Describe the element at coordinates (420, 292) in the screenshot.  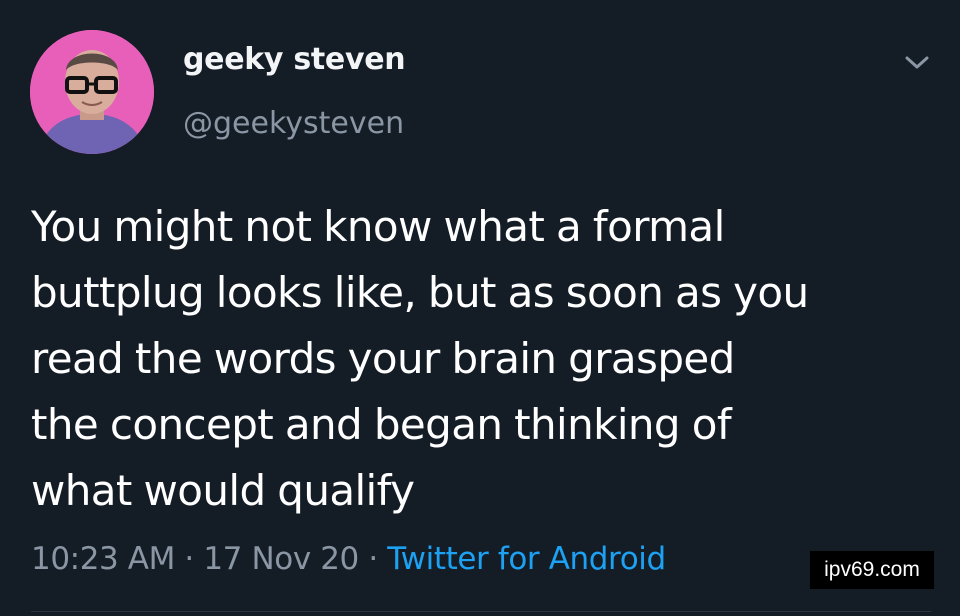
I see `tweet-text-line: buttplug looks like, but as soon as you` at that location.